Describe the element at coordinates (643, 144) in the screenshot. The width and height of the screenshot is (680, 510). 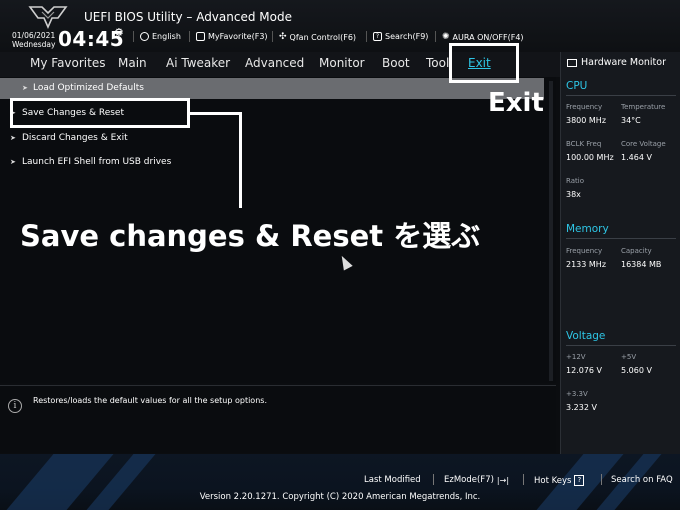
I see `core-voltage-label: Core Voltage` at that location.